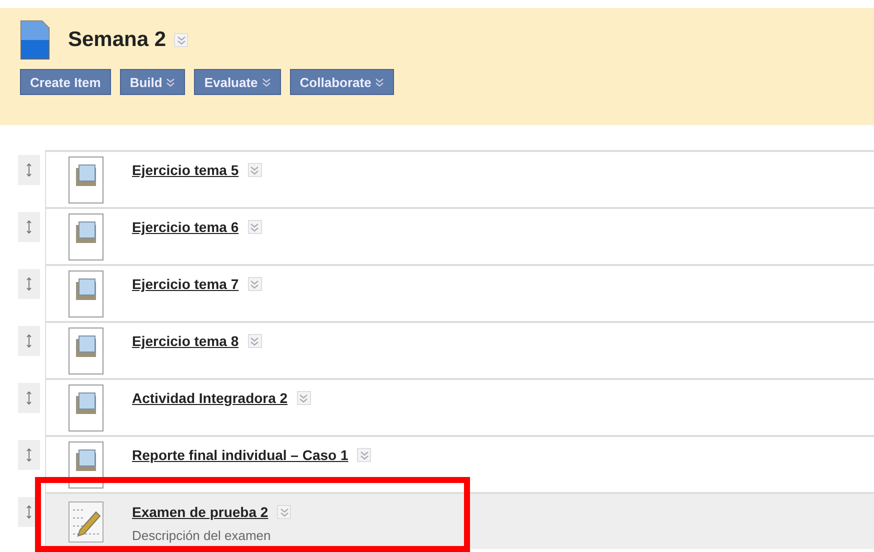 This screenshot has height=552, width=874. Describe the element at coordinates (200, 512) in the screenshot. I see `item-link: Examen de prueba 2` at that location.